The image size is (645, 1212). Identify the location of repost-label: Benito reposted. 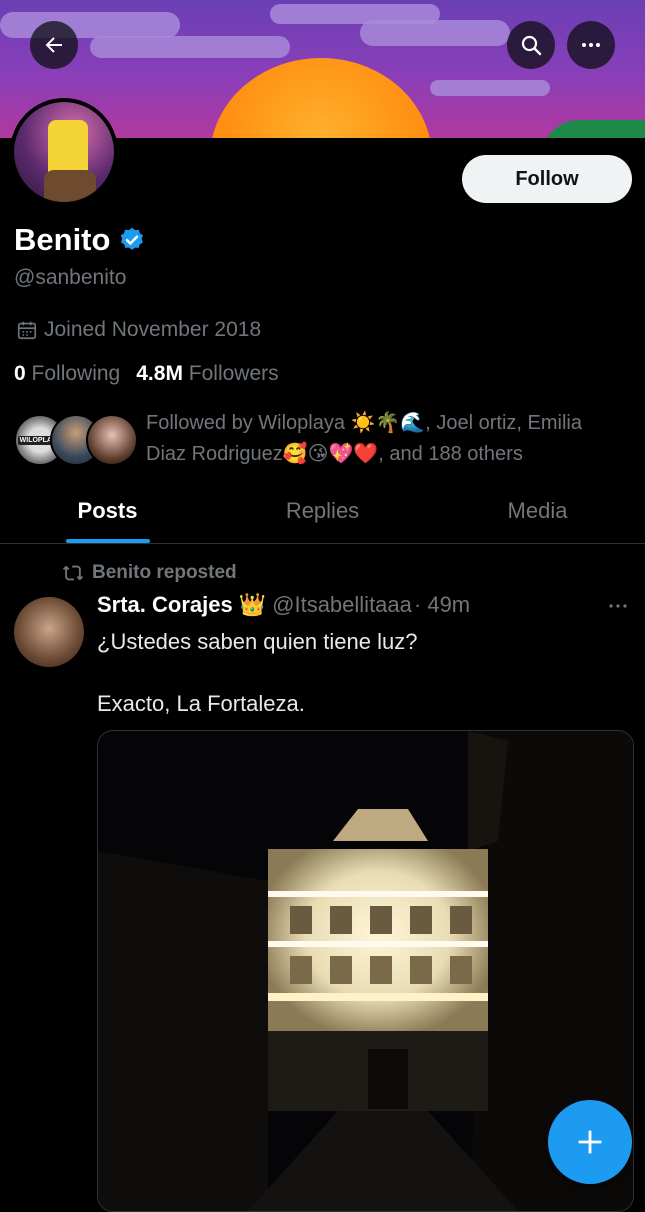
(164, 572).